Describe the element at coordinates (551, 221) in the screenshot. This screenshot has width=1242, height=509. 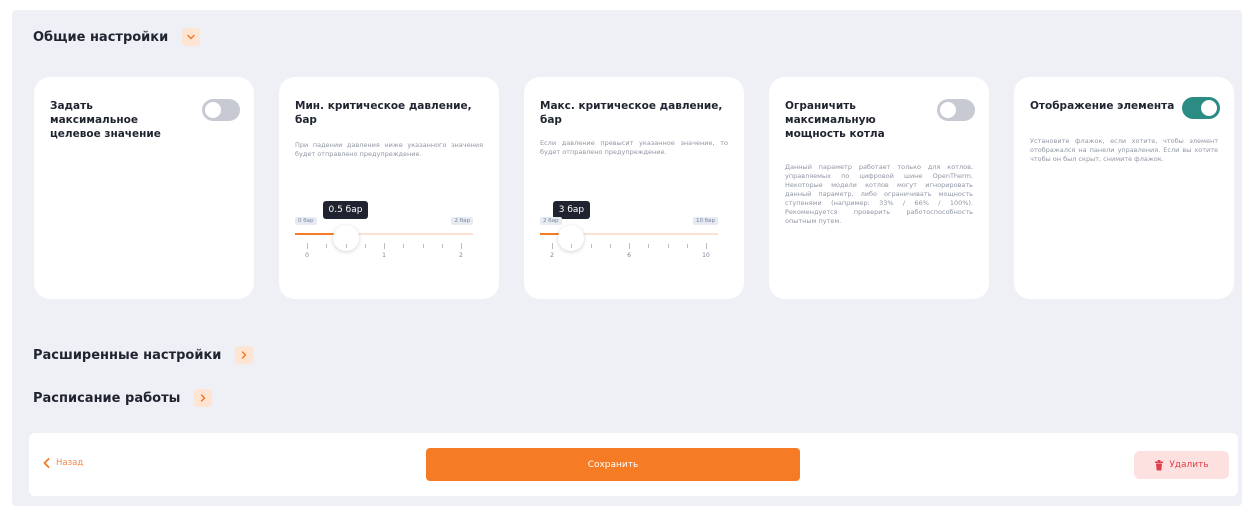
I see `max-pressure-min-tag: 2 бар` at that location.